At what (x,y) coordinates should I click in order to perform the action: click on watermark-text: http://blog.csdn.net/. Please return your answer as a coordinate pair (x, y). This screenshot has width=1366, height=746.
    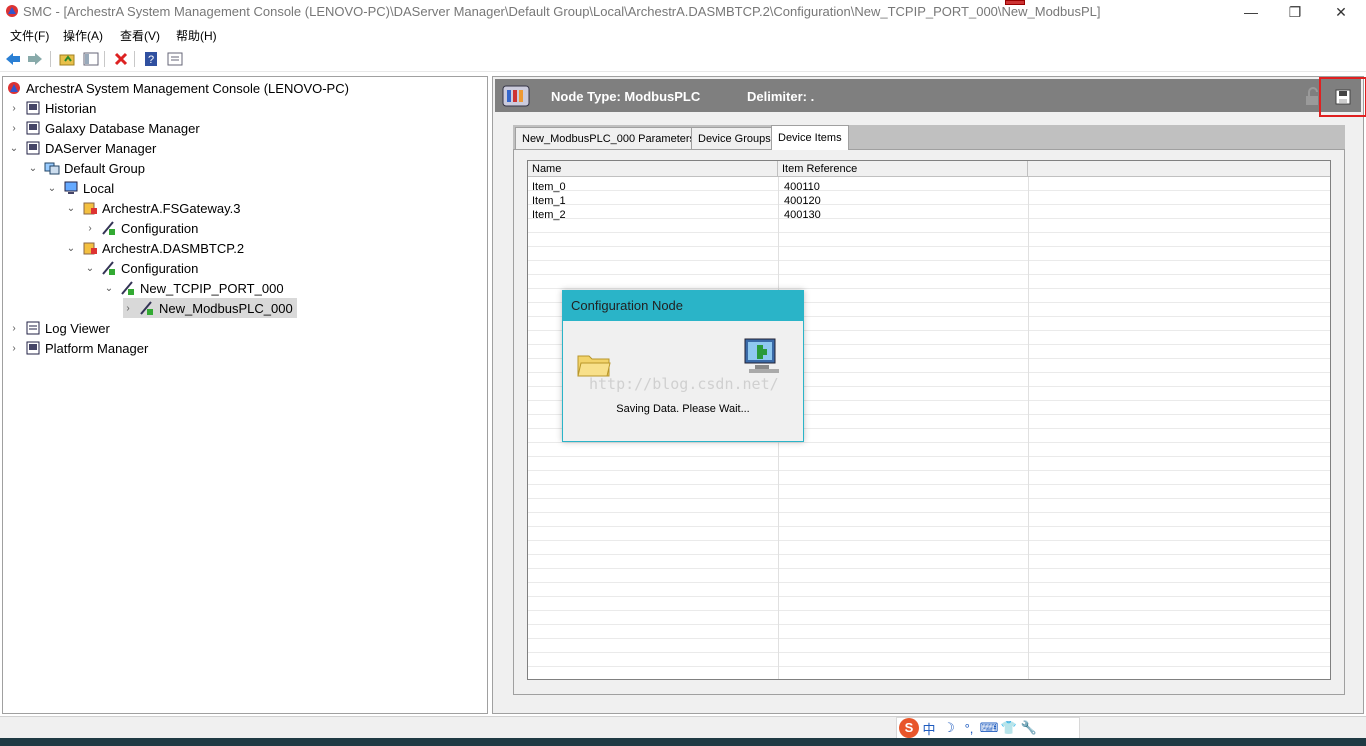
    Looking at the image, I should click on (684, 384).